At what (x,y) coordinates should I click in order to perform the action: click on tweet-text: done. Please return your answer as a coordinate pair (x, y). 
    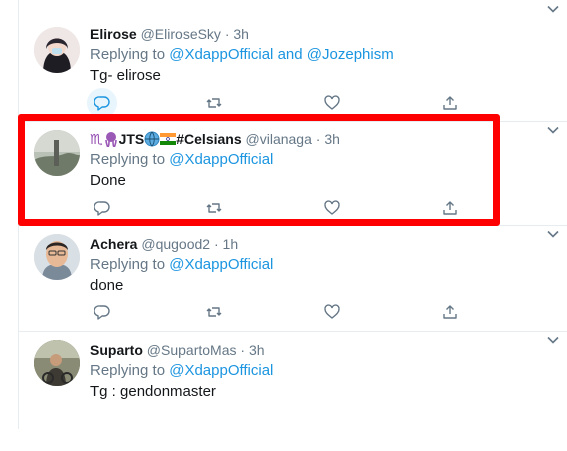
    Looking at the image, I should click on (107, 285).